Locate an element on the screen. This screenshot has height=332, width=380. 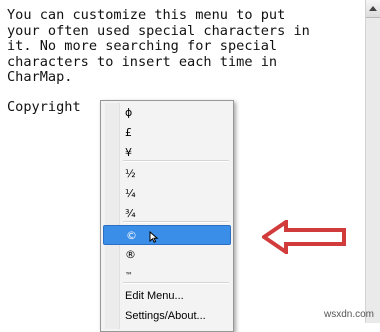
chevron-up-icon is located at coordinates (373, 8).